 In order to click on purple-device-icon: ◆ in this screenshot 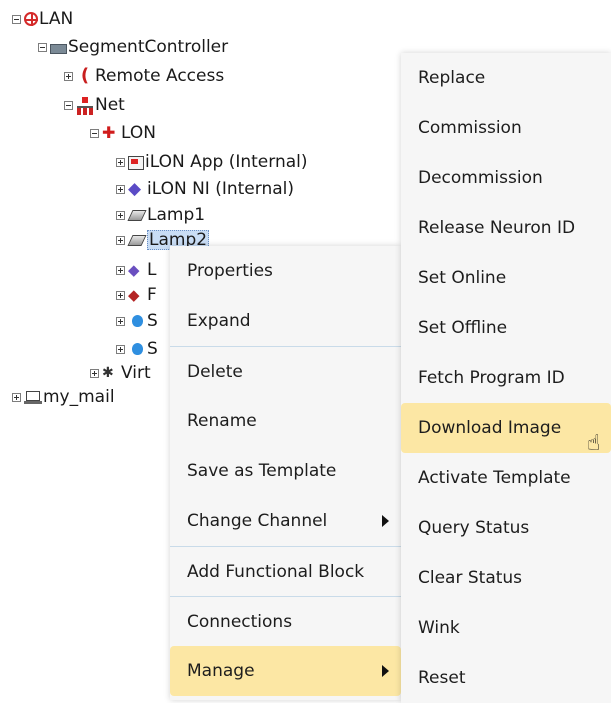, I will do `click(134, 270)`.